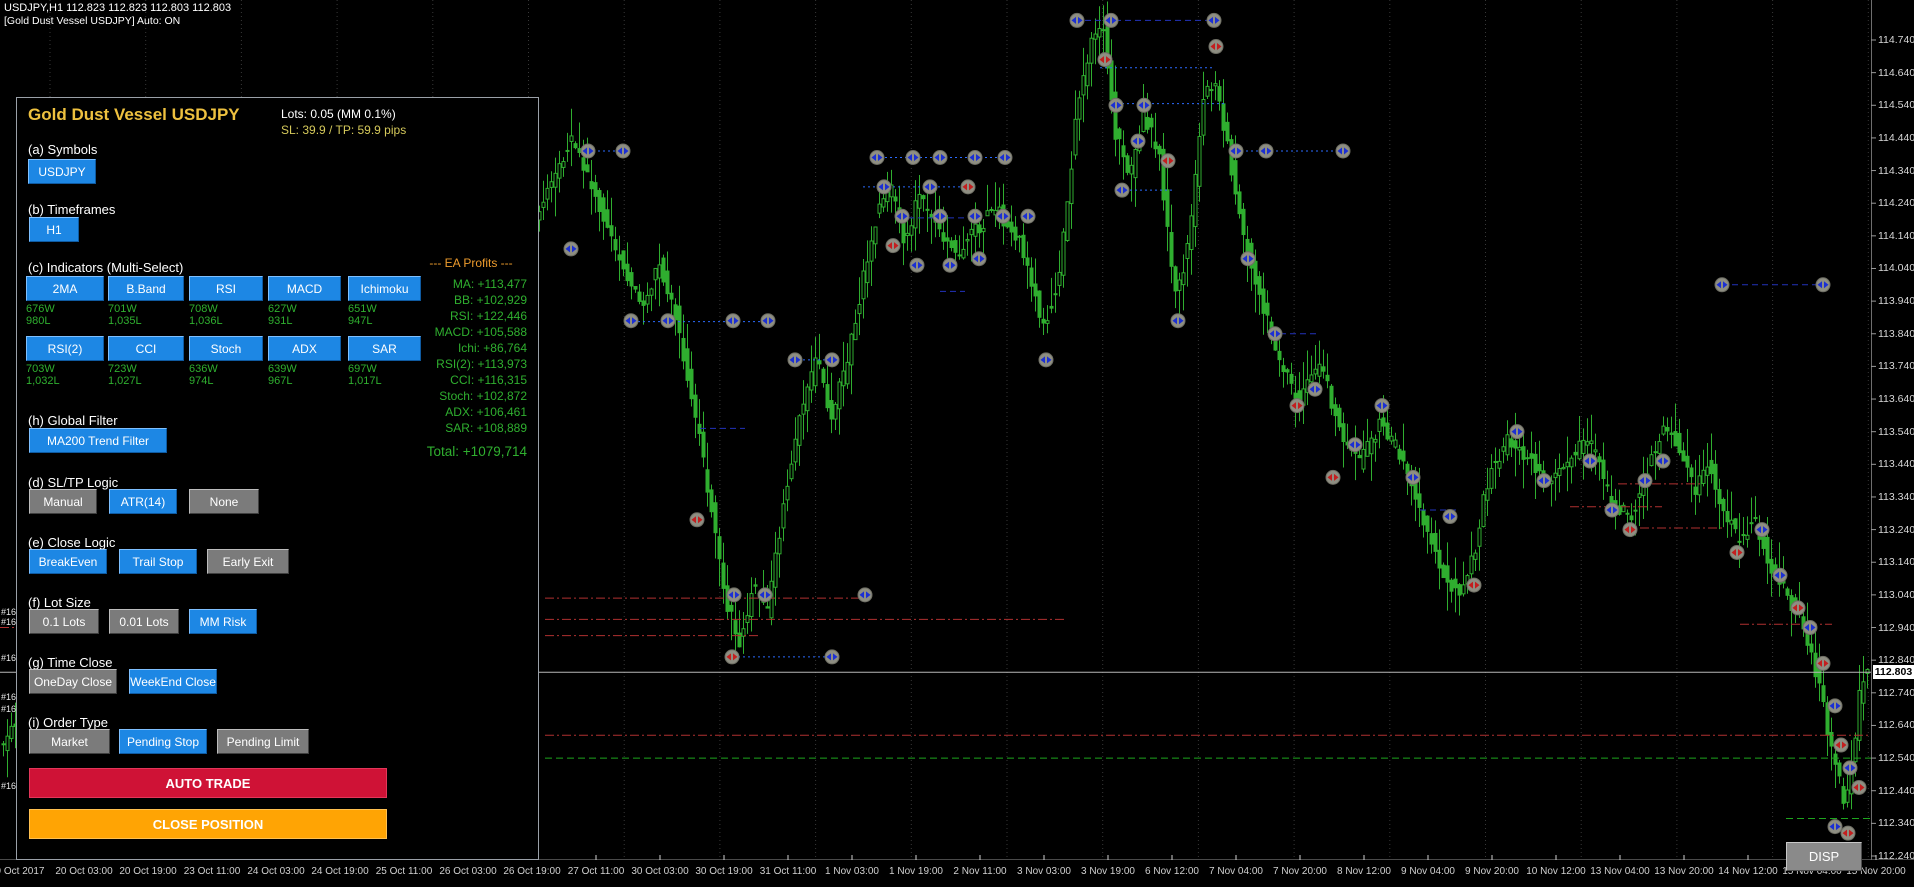 The width and height of the screenshot is (1914, 887). I want to click on btn-usdjpy: USDJPY, so click(62, 171).